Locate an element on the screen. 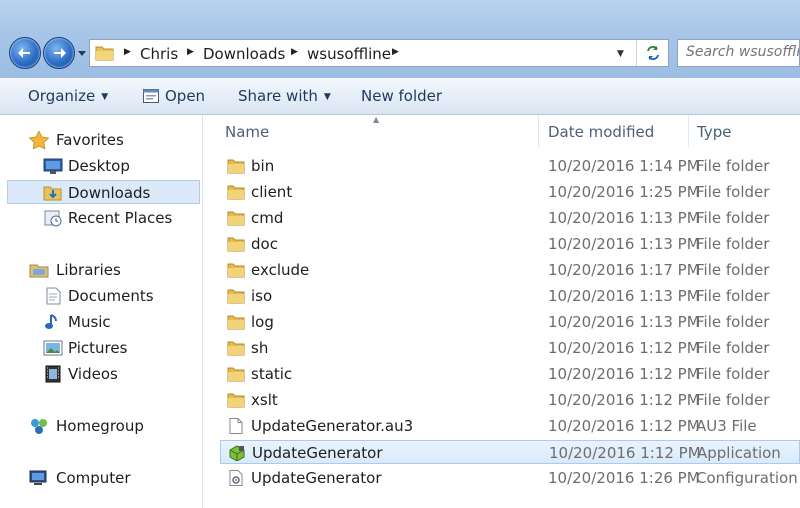 The height and width of the screenshot is (508, 800). open-button: Open is located at coordinates (185, 96).